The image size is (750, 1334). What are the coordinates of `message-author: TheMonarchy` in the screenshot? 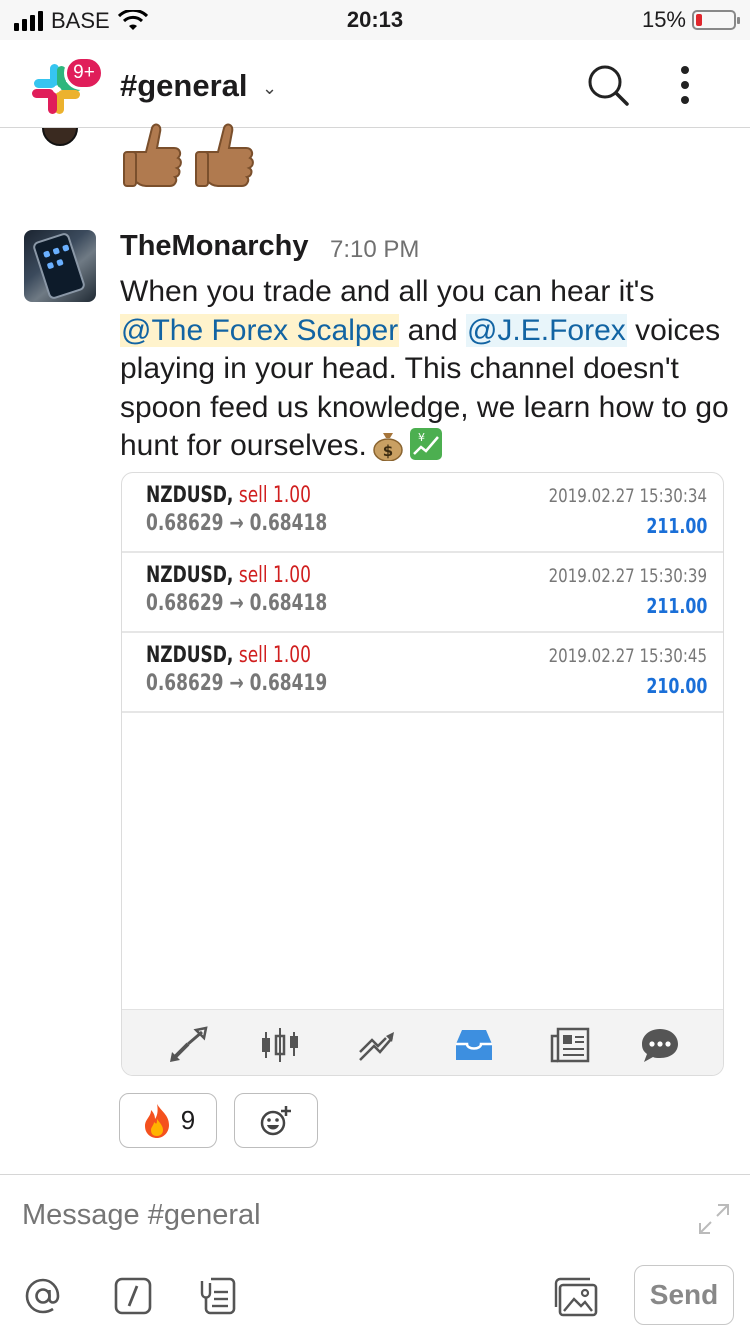 It's located at (214, 246).